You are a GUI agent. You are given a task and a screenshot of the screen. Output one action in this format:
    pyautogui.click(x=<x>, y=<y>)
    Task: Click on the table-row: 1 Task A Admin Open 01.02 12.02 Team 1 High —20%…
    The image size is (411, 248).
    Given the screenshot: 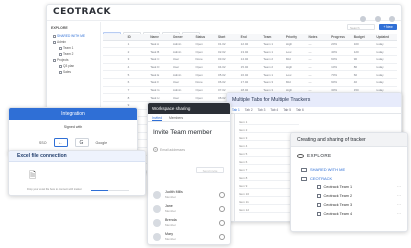 What is the action you would take?
    pyautogui.click(x=250, y=44)
    